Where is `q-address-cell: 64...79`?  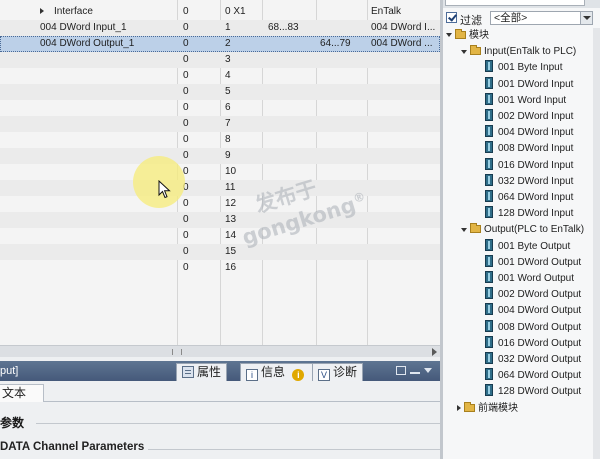
q-address-cell: 64...79 is located at coordinates (344, 44).